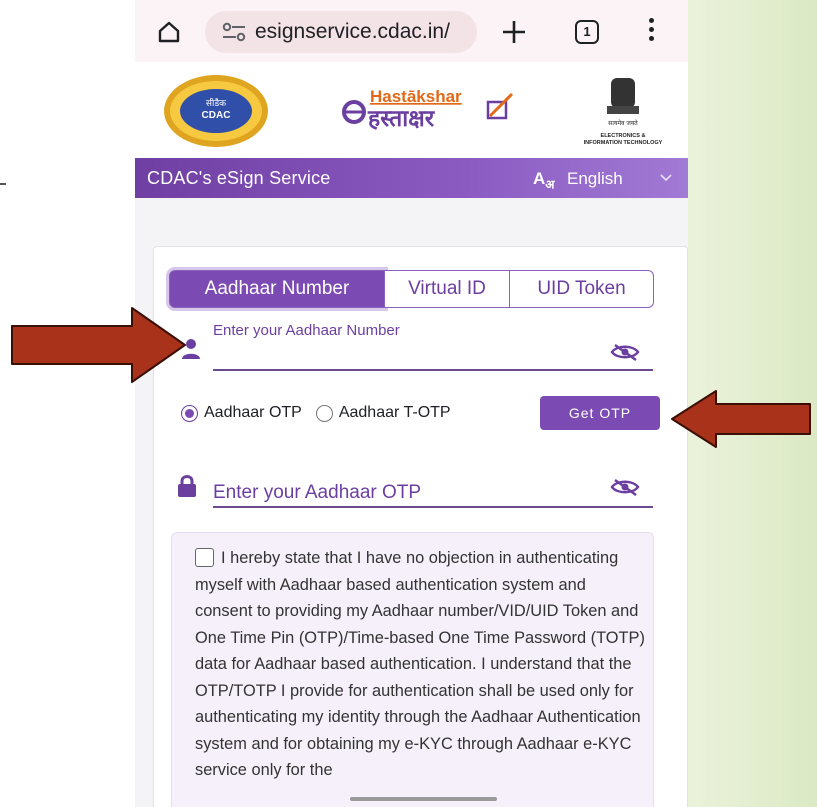  I want to click on hastakshar-logo: Hastākshar हस्ताक्षर, so click(428, 109).